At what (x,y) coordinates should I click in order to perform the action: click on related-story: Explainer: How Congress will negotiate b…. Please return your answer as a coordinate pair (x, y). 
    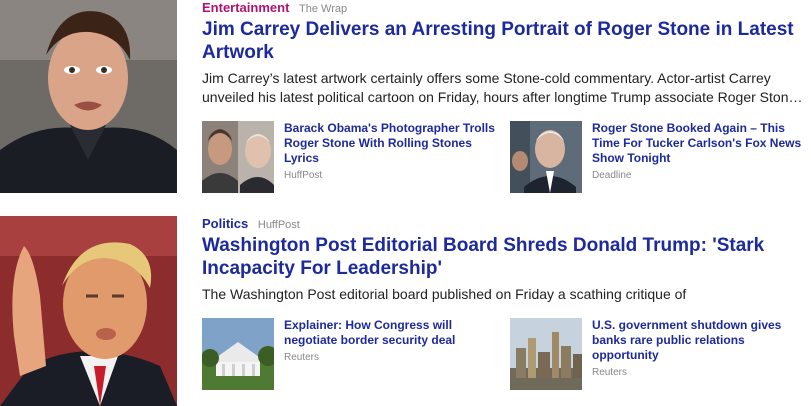
    Looking at the image, I should click on (352, 354).